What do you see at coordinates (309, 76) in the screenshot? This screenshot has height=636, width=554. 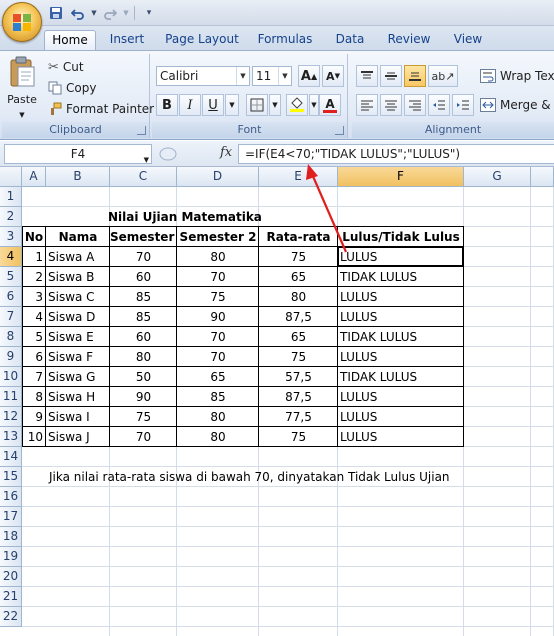 I see `grow-font-button: A ▲` at bounding box center [309, 76].